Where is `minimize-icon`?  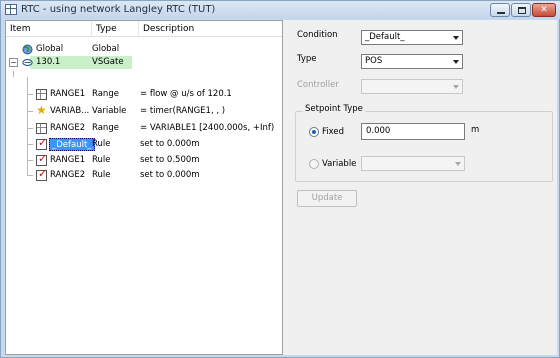
minimize-icon is located at coordinates (501, 13).